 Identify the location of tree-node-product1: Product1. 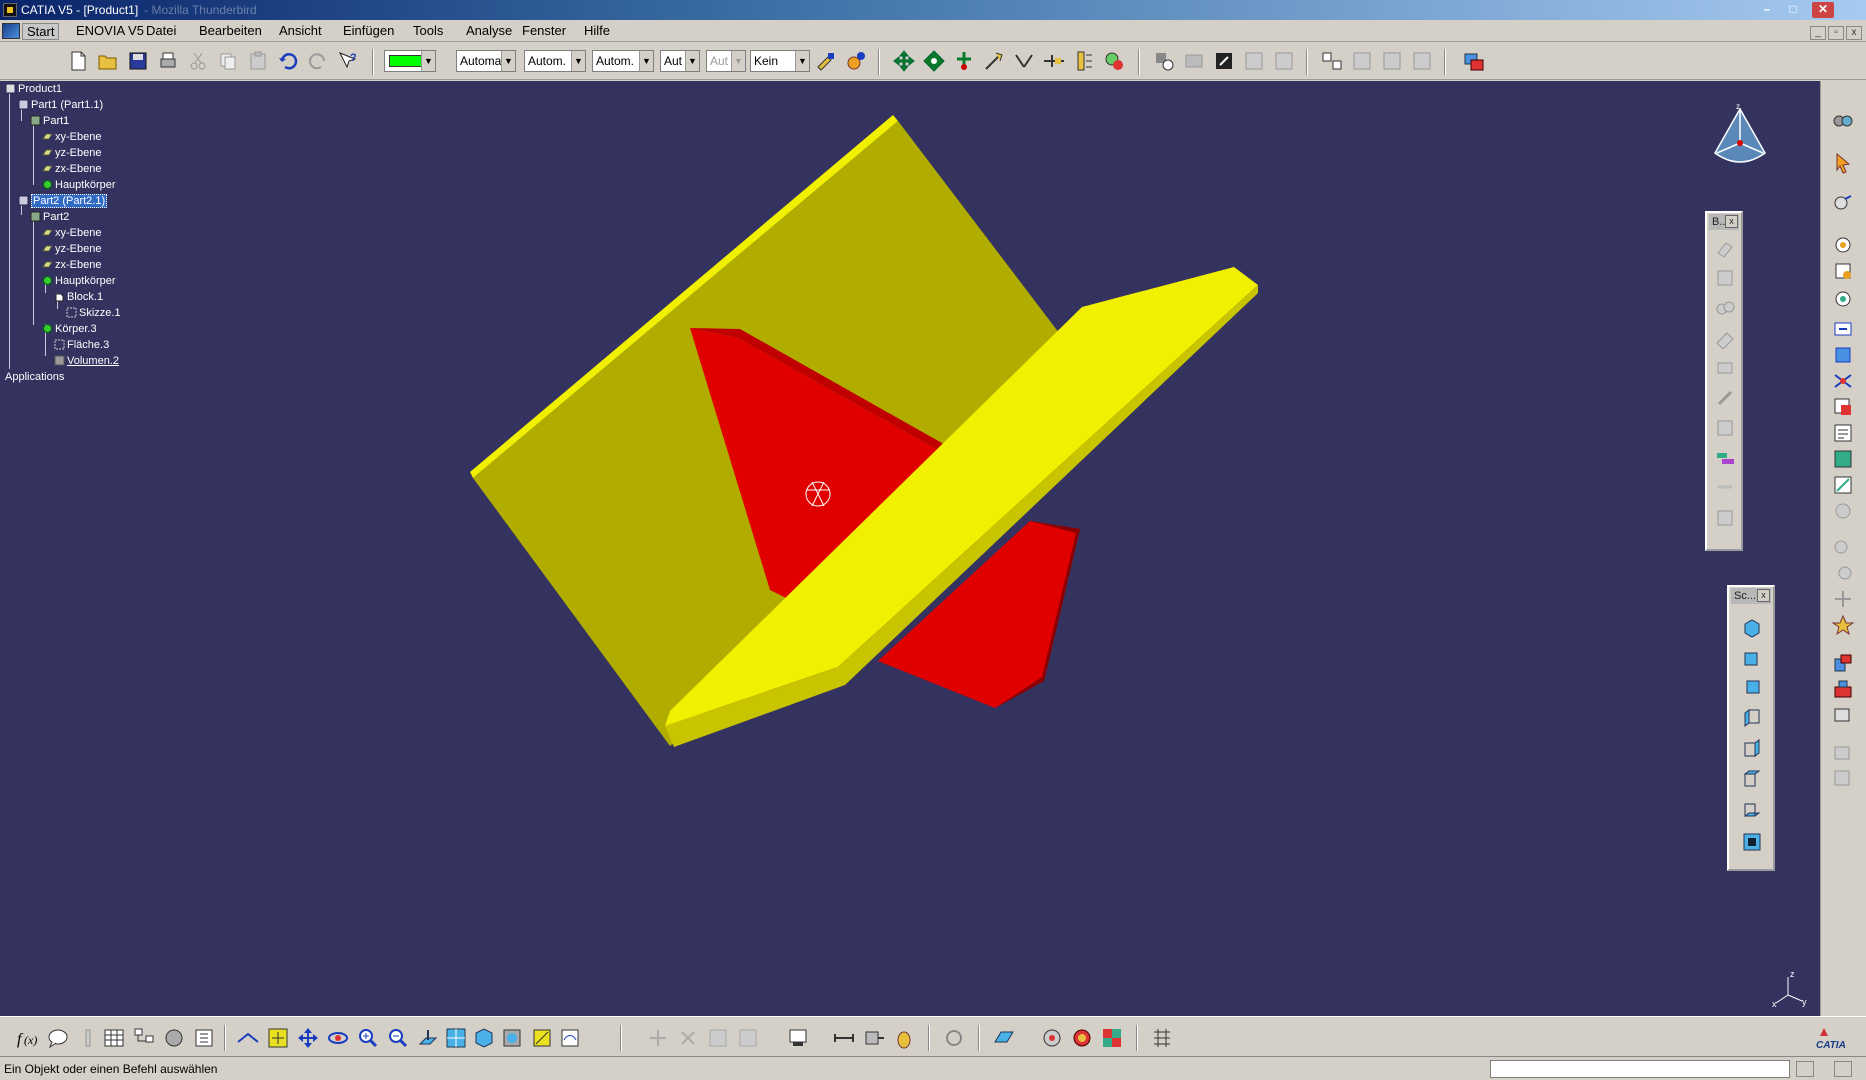
(33, 89).